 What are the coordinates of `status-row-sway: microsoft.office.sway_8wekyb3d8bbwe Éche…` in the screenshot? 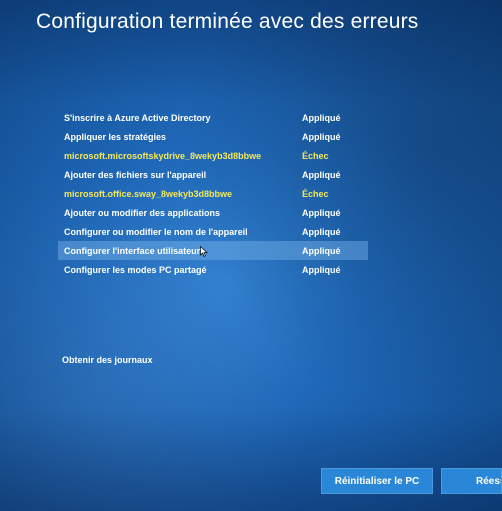 It's located at (213, 193).